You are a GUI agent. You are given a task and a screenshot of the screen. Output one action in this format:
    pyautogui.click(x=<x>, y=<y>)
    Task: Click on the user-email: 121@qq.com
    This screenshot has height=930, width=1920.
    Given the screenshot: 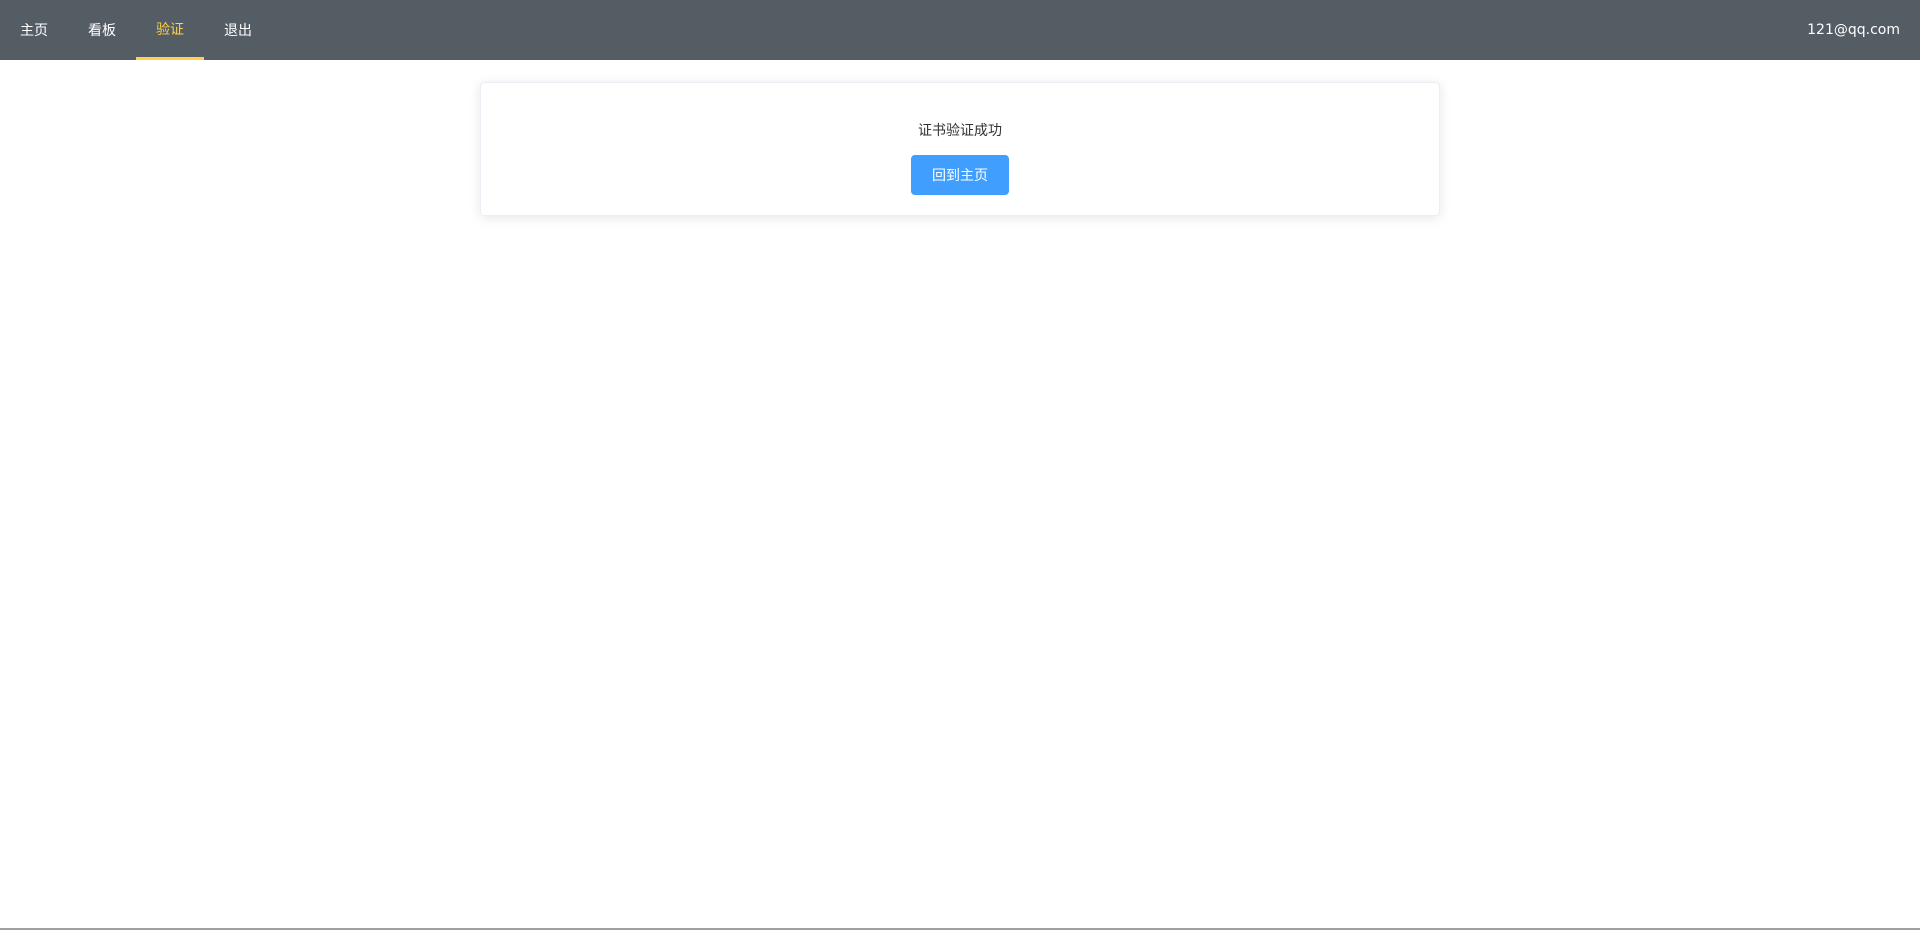 What is the action you would take?
    pyautogui.click(x=1863, y=30)
    